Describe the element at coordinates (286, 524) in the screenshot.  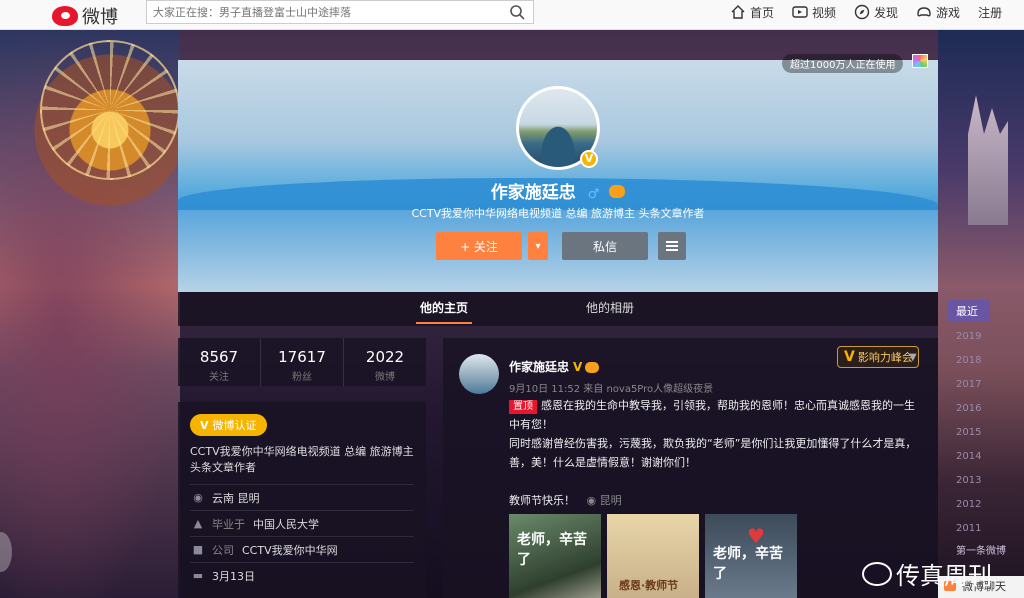
I see `school-link: 中国人民大学` at that location.